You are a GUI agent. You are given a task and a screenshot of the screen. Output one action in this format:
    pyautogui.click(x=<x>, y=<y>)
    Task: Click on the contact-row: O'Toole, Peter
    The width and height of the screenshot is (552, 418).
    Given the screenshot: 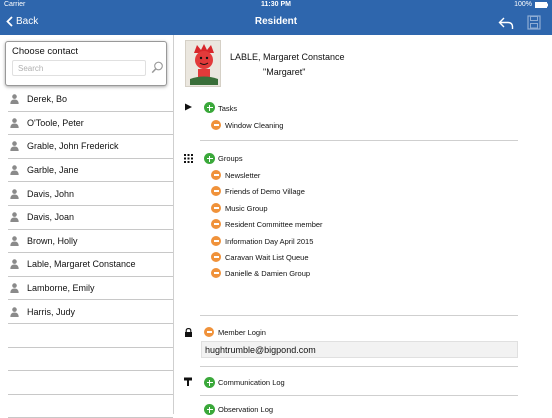 What is the action you would take?
    pyautogui.click(x=90, y=124)
    